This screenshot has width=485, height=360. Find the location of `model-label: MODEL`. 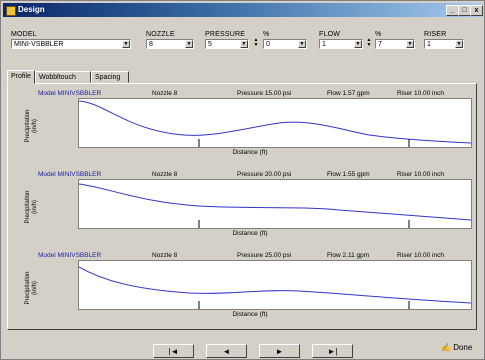

model-label: MODEL is located at coordinates (24, 34).